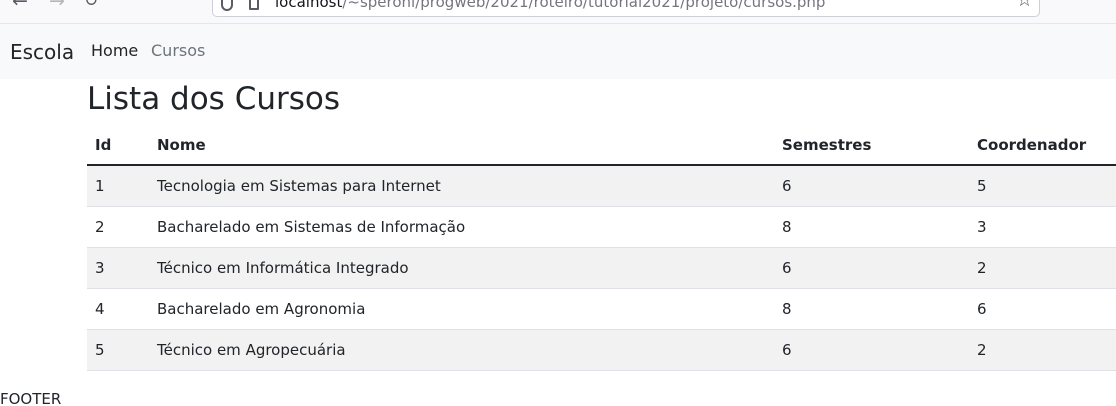 The image size is (1116, 406). I want to click on nav-link-home: Home, so click(114, 51).